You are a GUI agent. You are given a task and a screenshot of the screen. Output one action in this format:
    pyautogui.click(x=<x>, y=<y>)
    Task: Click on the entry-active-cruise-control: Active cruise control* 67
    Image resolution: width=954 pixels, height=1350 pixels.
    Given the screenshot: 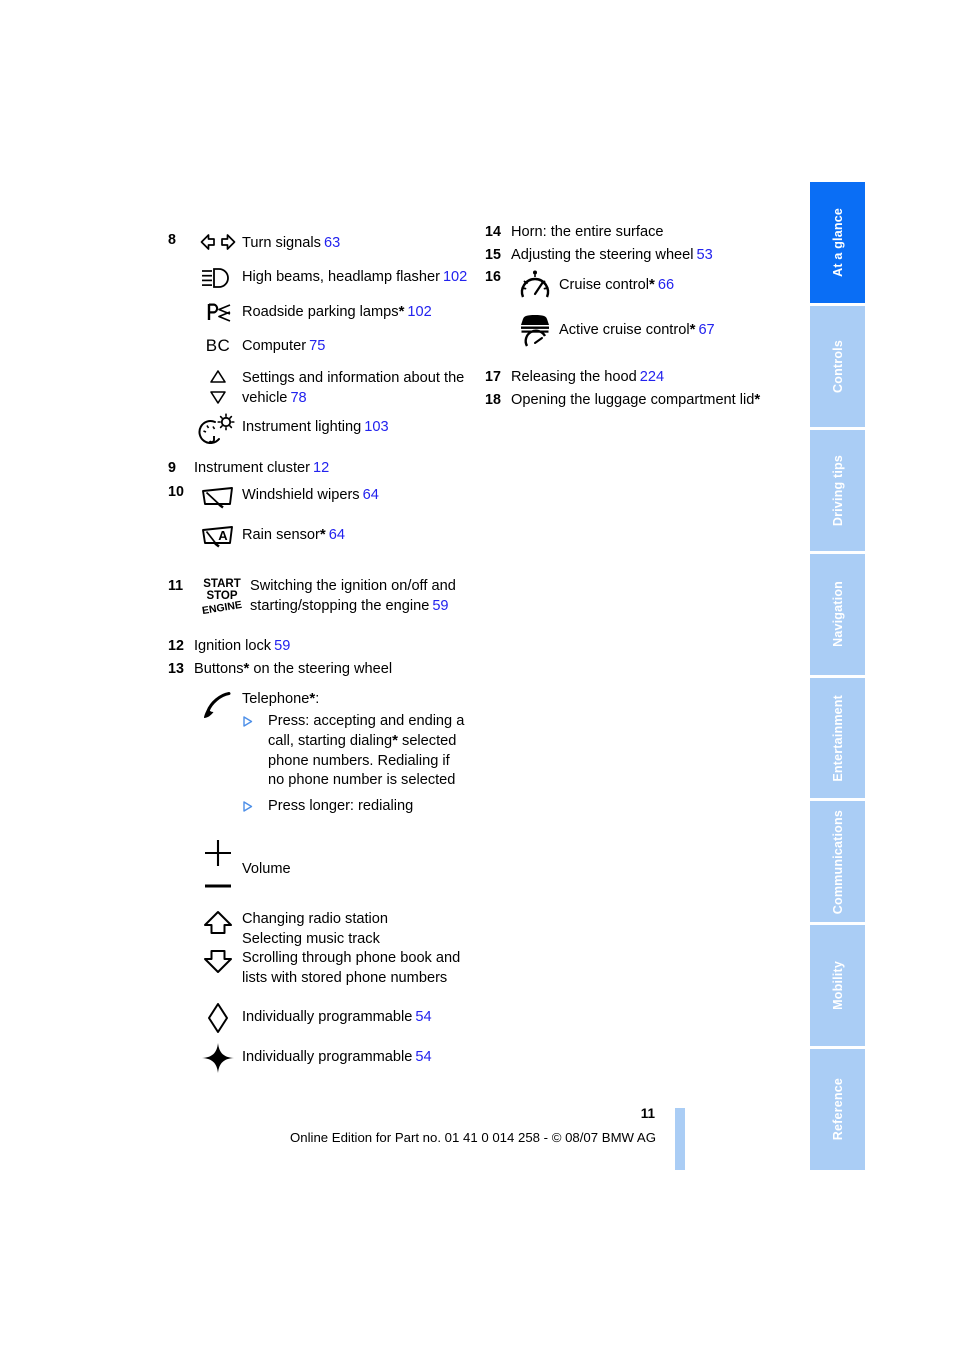 What is the action you would take?
    pyautogui.click(x=648, y=329)
    